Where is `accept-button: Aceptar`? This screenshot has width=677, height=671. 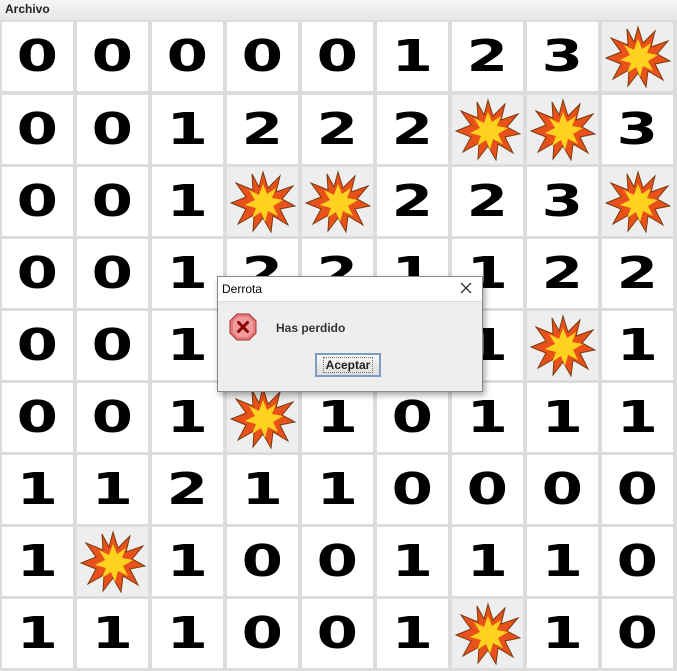
accept-button: Aceptar is located at coordinates (348, 365).